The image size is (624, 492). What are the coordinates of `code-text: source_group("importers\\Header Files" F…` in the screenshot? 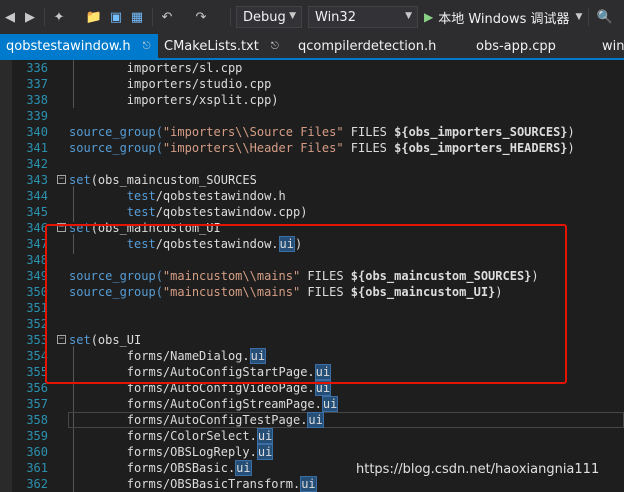 It's located at (322, 148).